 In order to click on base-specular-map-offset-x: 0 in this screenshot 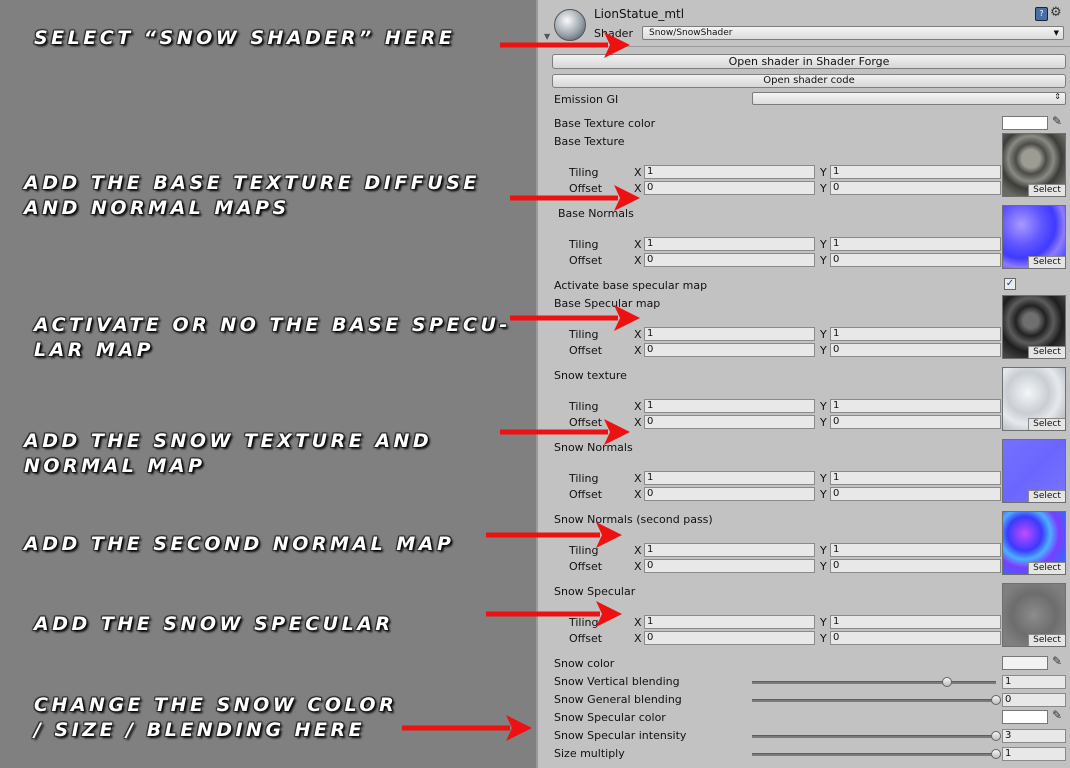, I will do `click(729, 350)`.